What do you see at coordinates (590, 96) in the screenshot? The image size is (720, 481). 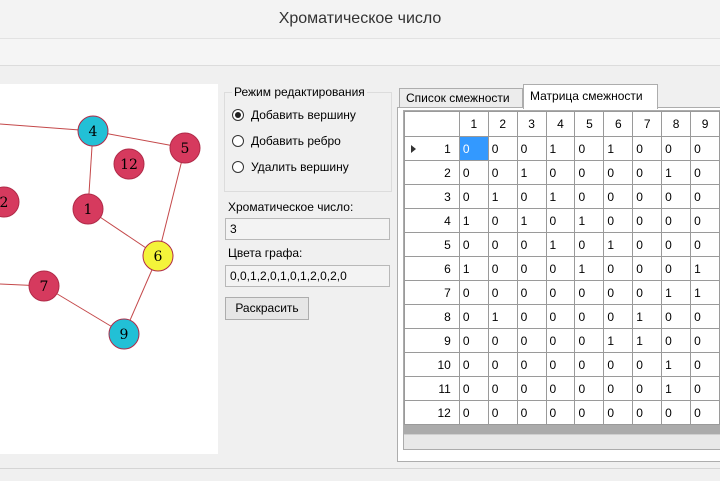 I see `tab-adjacency-matrix: Матрица смежности` at bounding box center [590, 96].